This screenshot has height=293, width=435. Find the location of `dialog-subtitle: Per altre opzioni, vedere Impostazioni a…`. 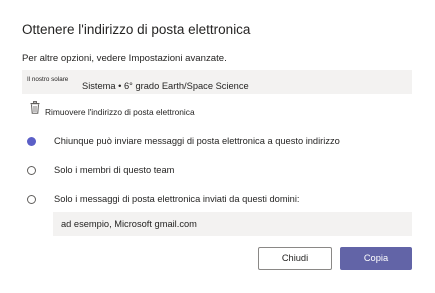

dialog-subtitle: Per altre opzioni, vedere Impostazioni a… is located at coordinates (124, 58).